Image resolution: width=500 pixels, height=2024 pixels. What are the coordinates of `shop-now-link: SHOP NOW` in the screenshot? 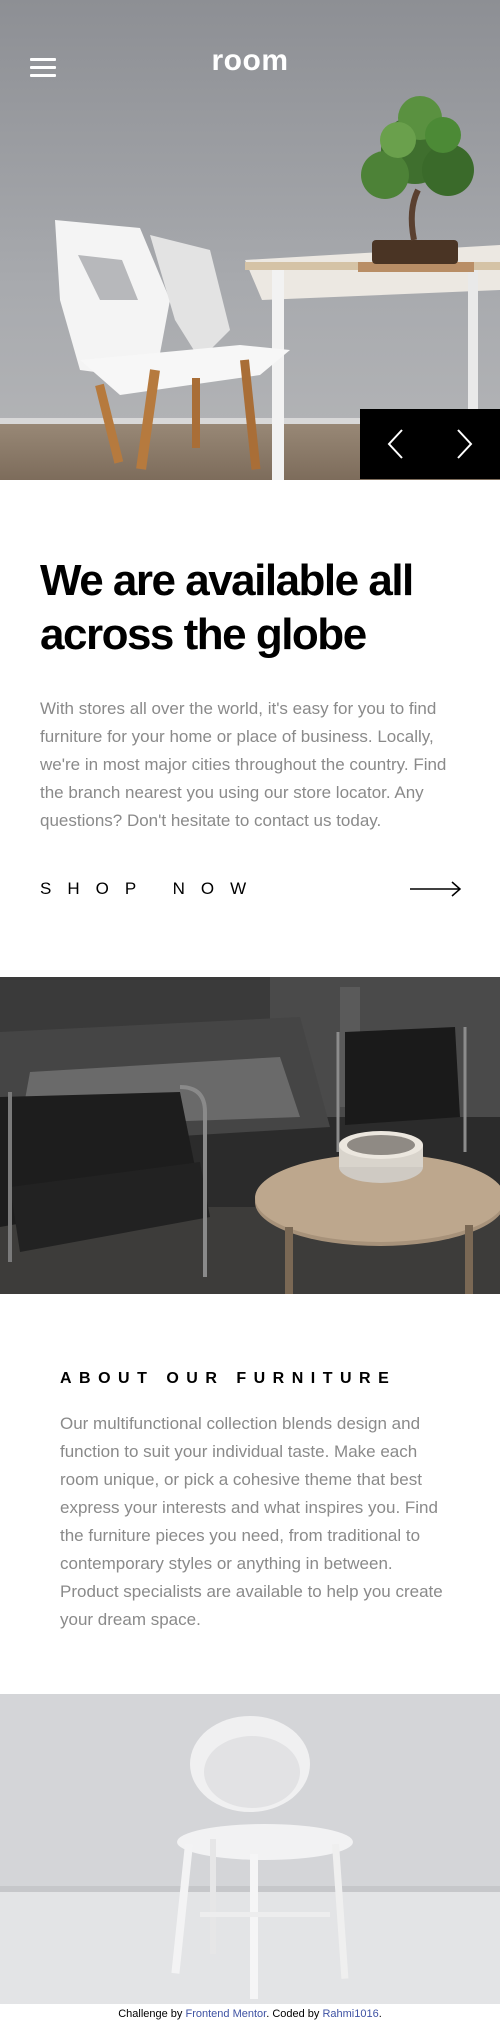 It's located at (251, 889).